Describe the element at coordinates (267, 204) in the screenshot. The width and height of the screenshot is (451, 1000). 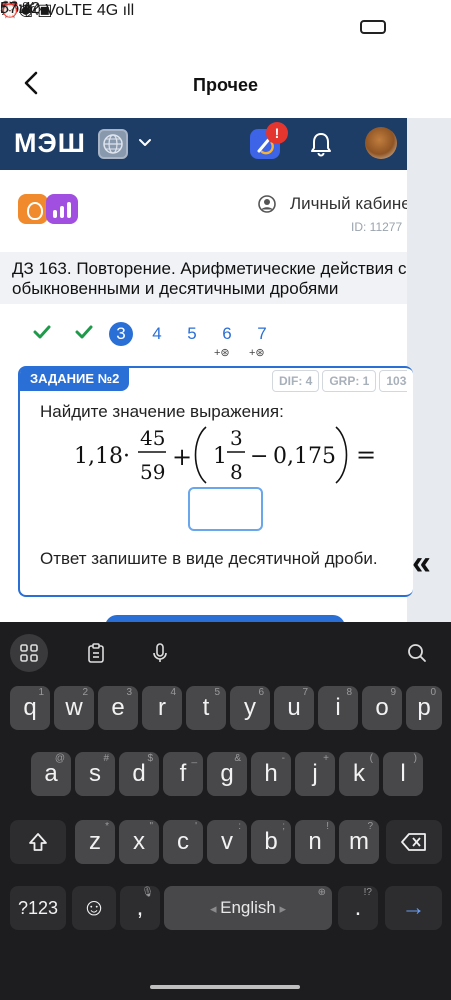
I see `user-circle-icon` at that location.